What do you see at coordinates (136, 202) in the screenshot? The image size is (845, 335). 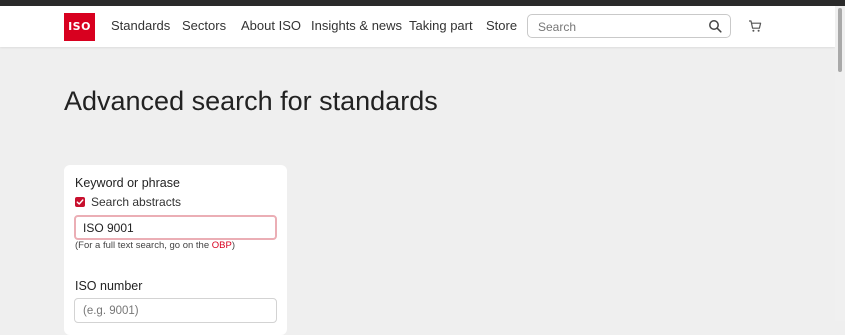 I see `search-abstracts-label: Search abstracts` at bounding box center [136, 202].